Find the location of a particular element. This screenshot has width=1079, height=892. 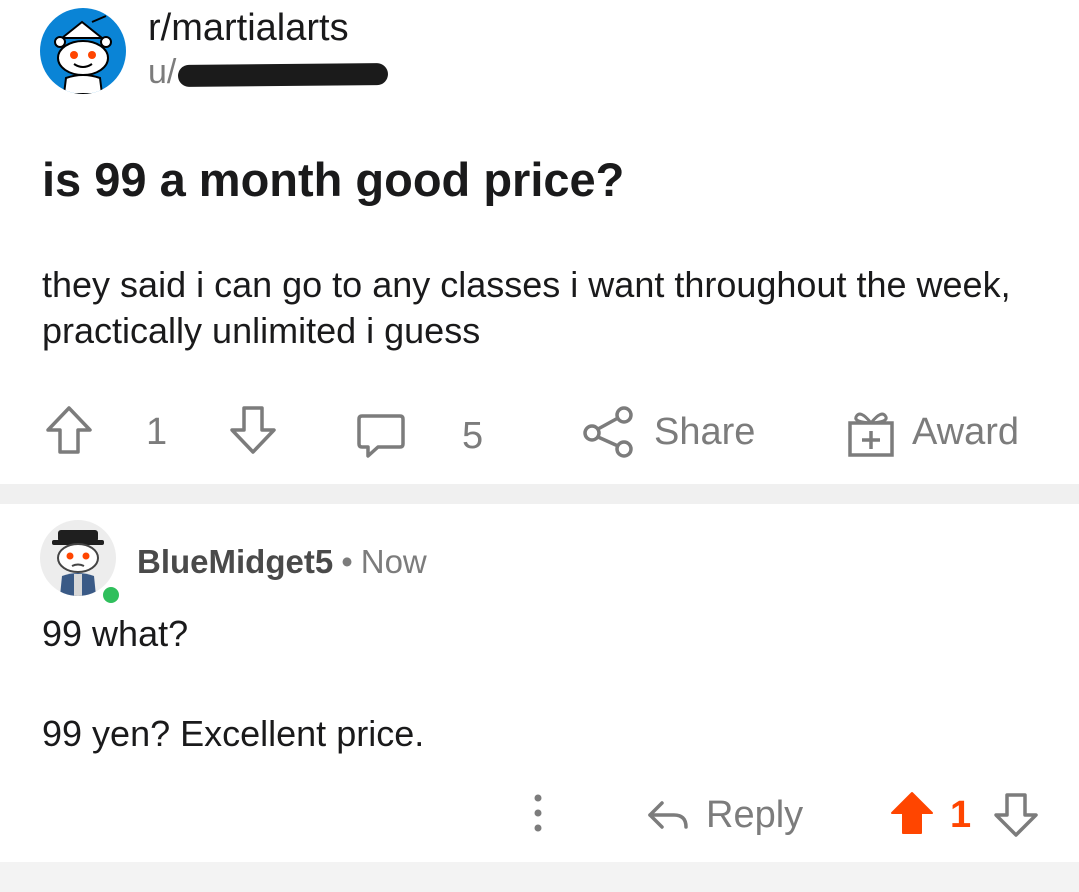

comment-author: BlueMidget5 is located at coordinates (235, 561).